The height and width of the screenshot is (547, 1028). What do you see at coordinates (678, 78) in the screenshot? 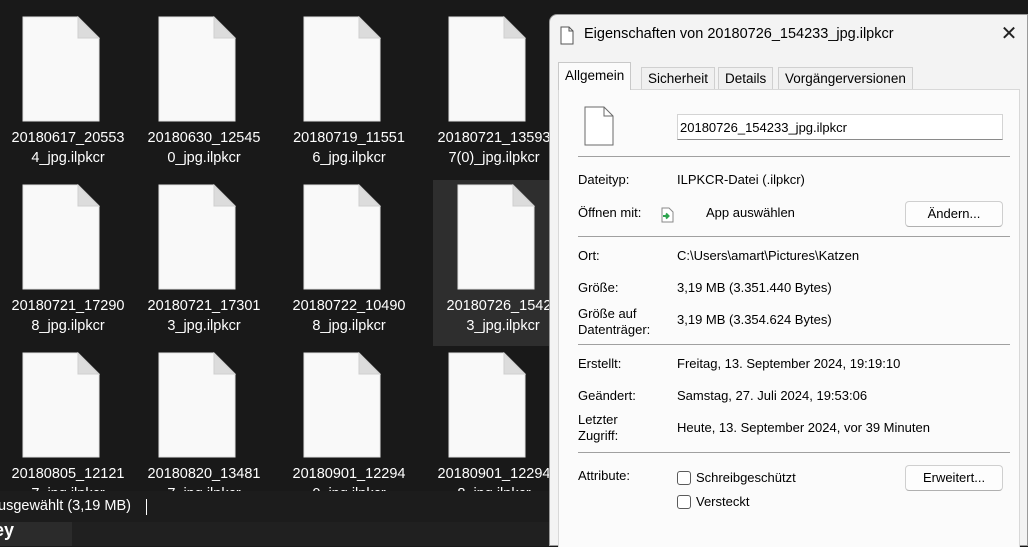
I see `tab-sicherheit: Sicherheit` at bounding box center [678, 78].